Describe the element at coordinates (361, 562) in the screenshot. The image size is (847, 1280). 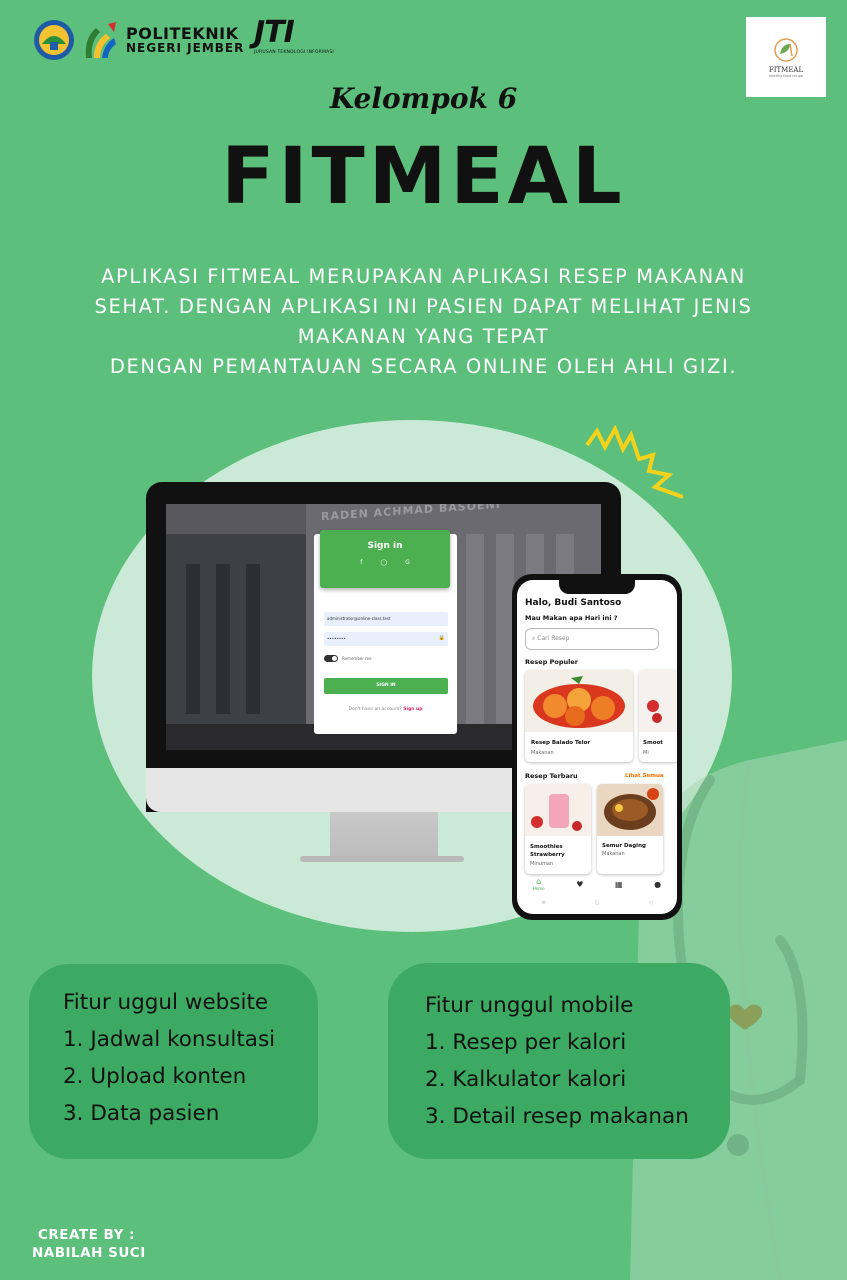
I see `facebook-icon: f` at that location.